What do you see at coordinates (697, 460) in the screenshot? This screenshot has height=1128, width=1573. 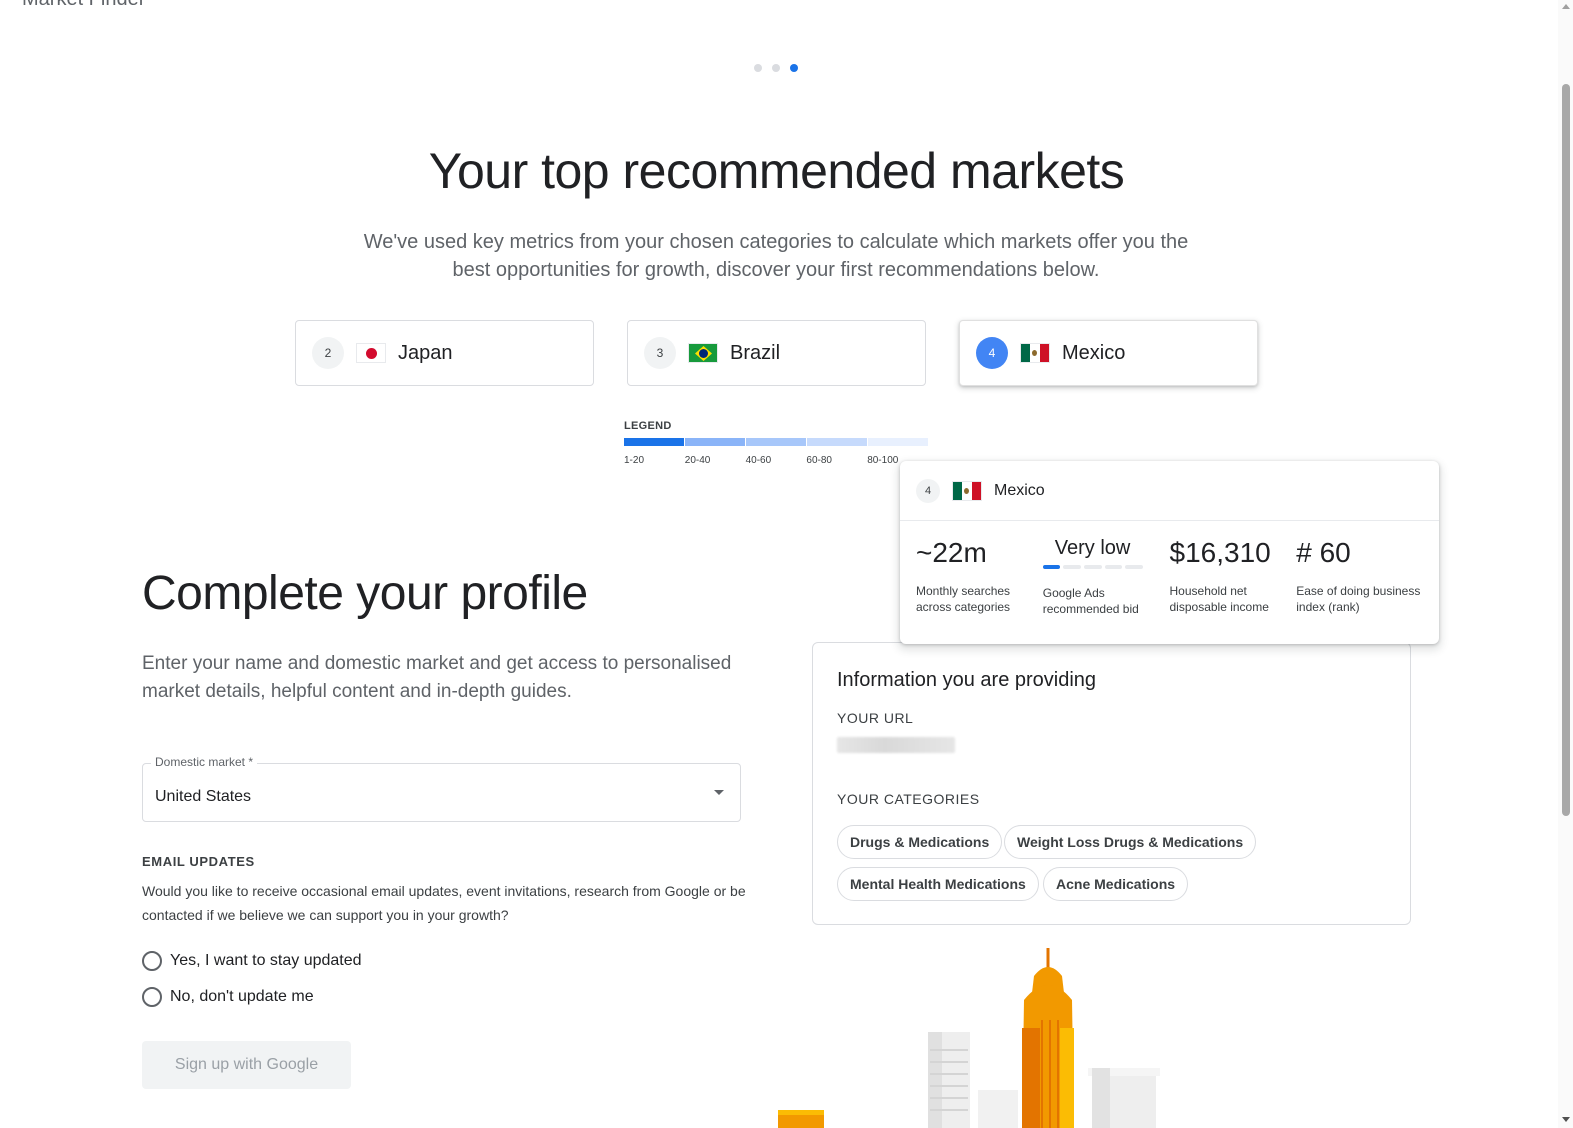 I see `legend-range-label: 20-40` at bounding box center [697, 460].